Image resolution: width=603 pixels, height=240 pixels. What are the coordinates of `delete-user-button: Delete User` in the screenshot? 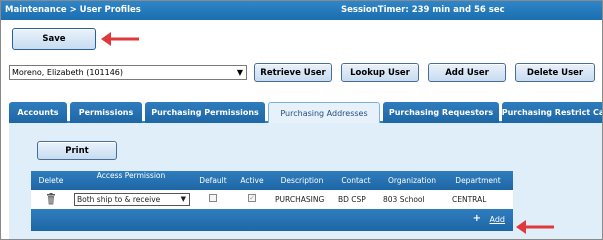 It's located at (555, 72).